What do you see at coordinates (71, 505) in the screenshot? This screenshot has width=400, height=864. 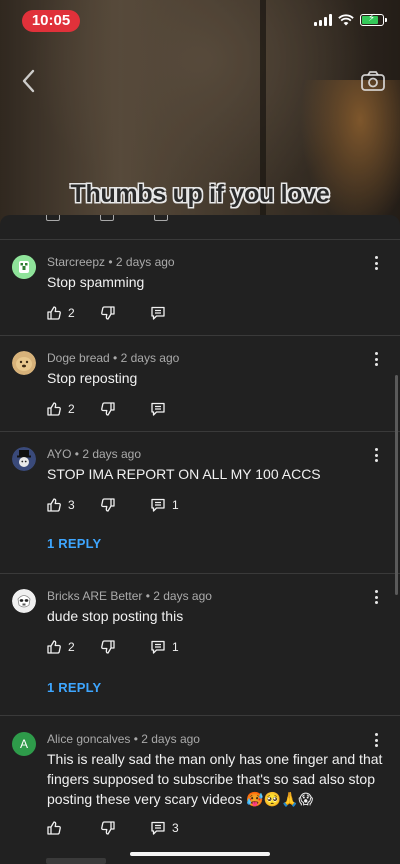 I see `like-count: 3` at bounding box center [71, 505].